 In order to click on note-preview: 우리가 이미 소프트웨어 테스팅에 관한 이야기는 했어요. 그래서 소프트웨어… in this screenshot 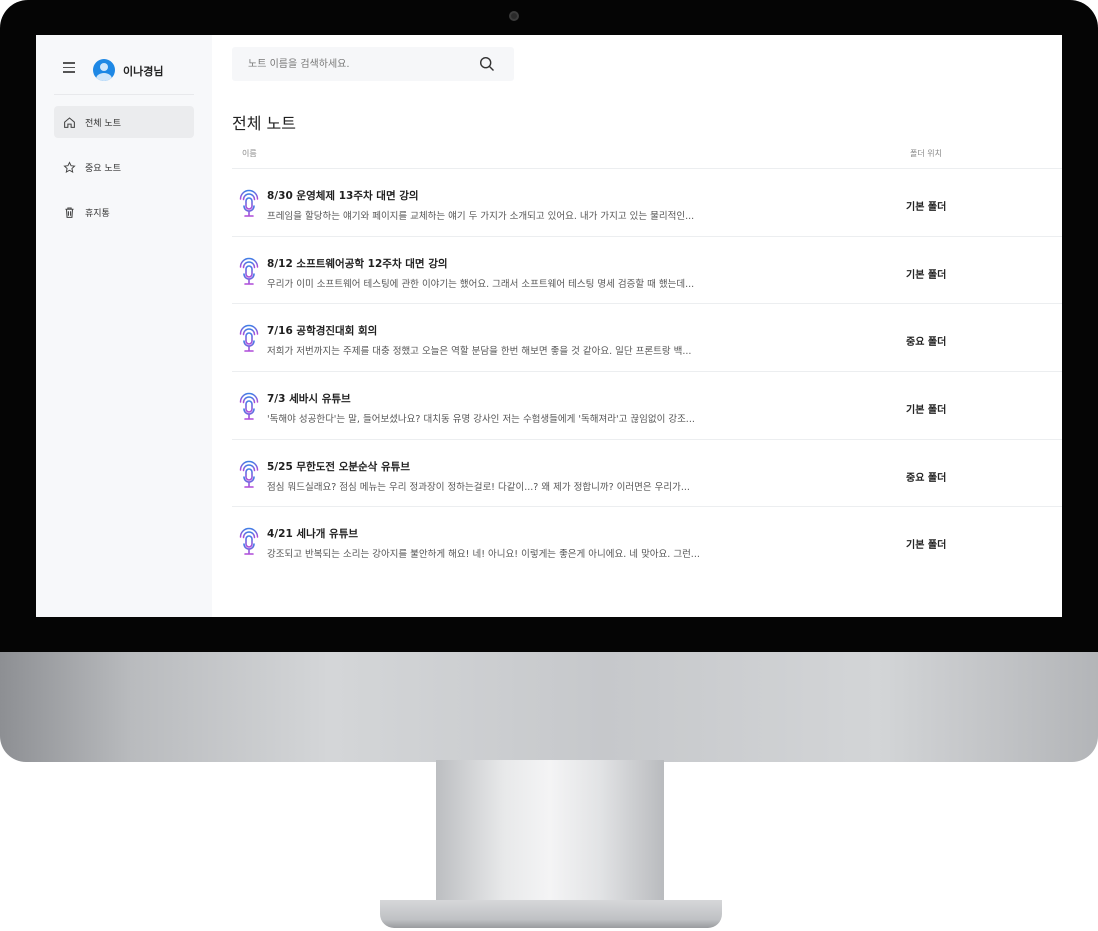, I will do `click(481, 284)`.